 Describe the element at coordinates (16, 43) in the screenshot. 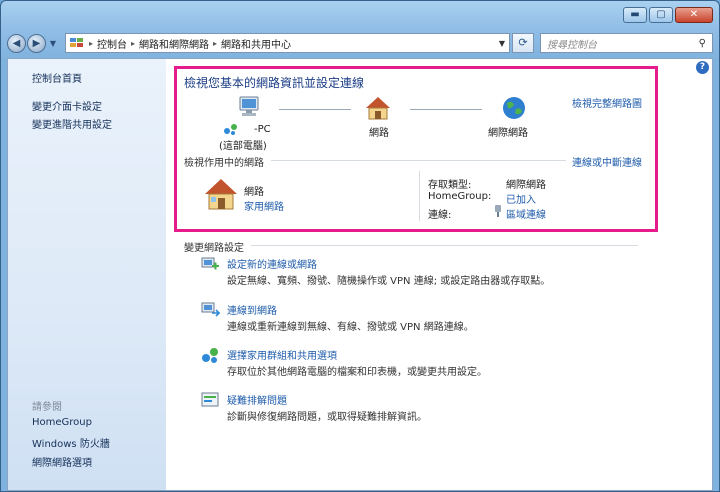

I see `back-button: ◀` at that location.